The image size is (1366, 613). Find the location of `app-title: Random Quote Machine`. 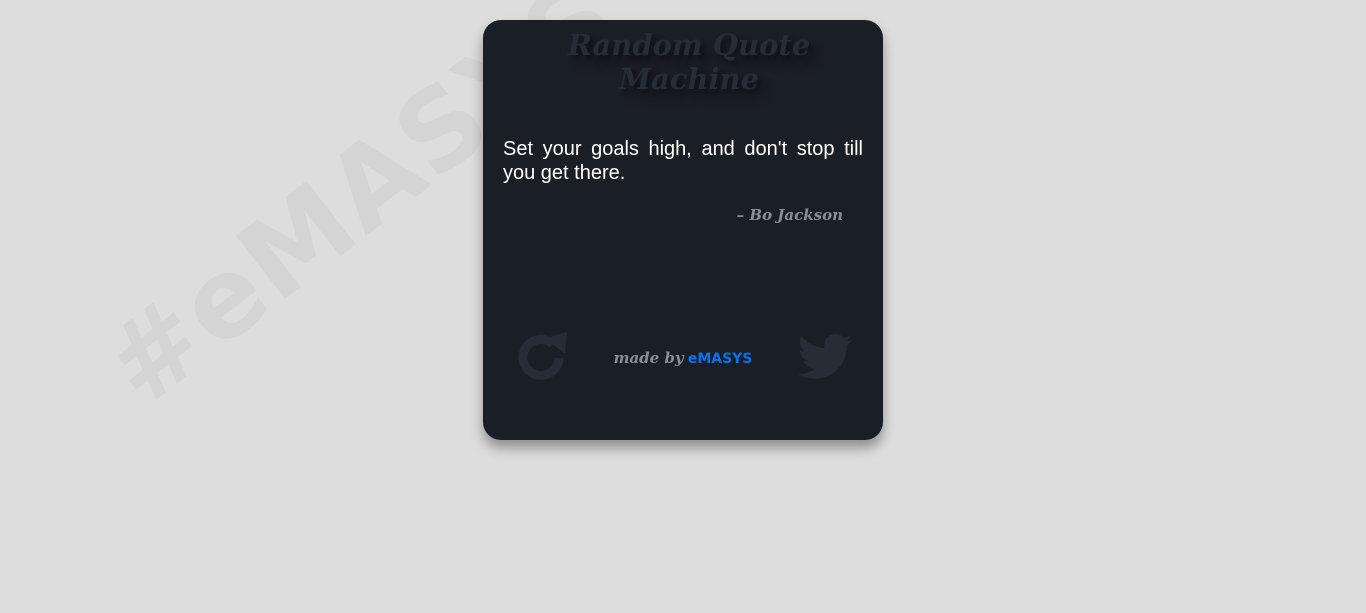

app-title: Random Quote Machine is located at coordinates (689, 62).